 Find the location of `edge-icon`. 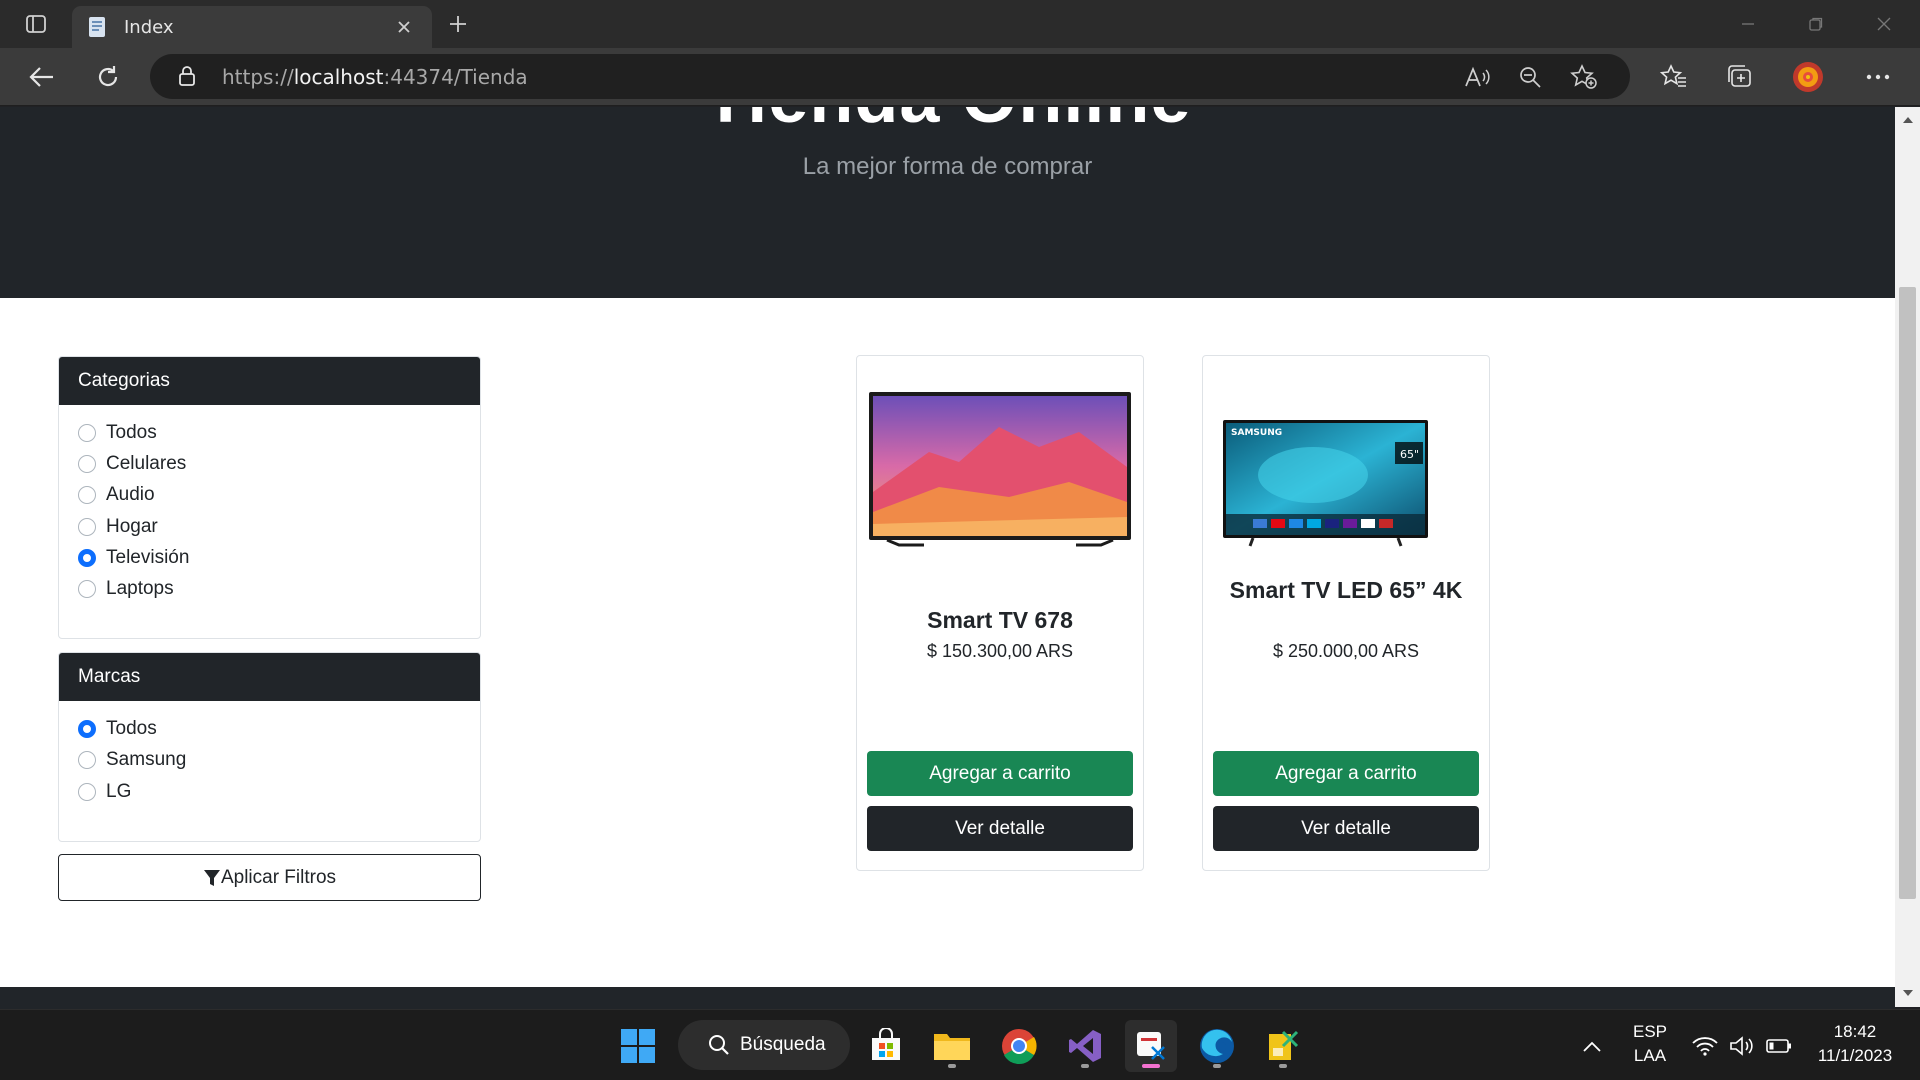

edge-icon is located at coordinates (1217, 1046).